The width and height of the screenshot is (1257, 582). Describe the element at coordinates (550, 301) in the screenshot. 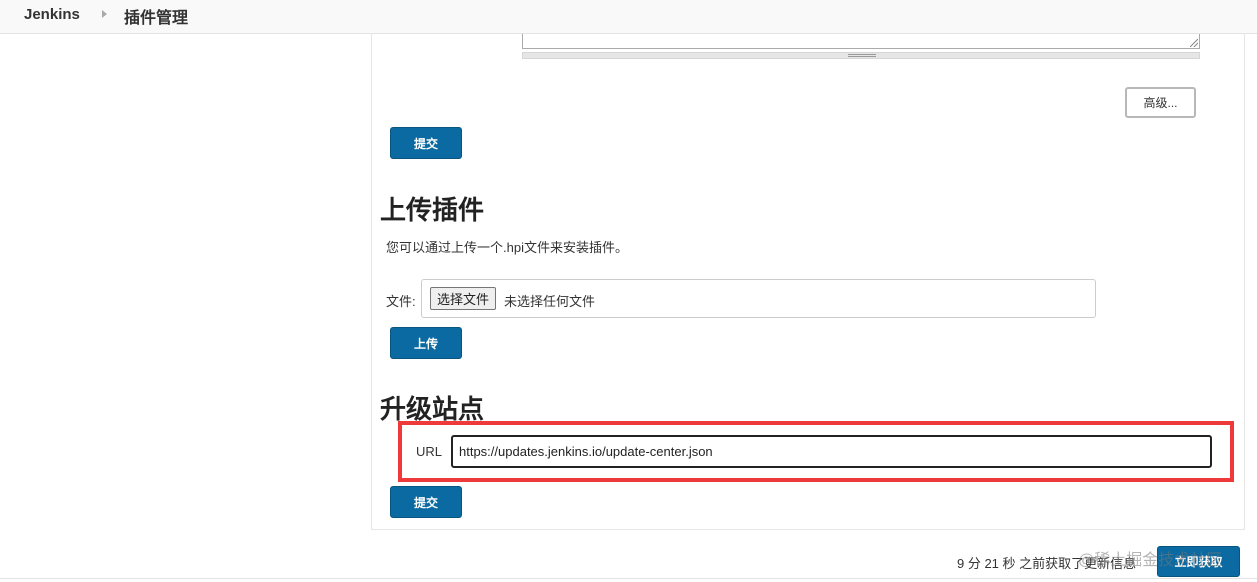

I see `file-status-text: 未选择任何文件` at that location.